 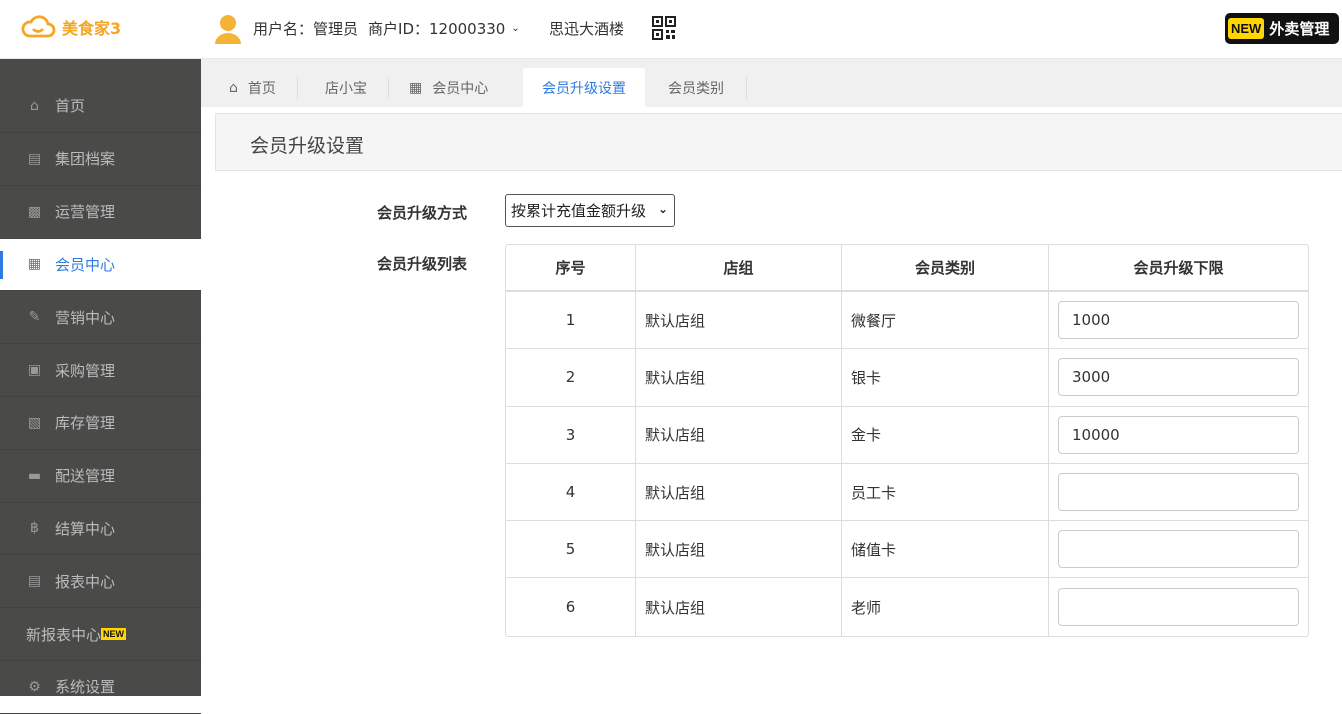 I want to click on row-type: 员工卡, so click(x=945, y=492).